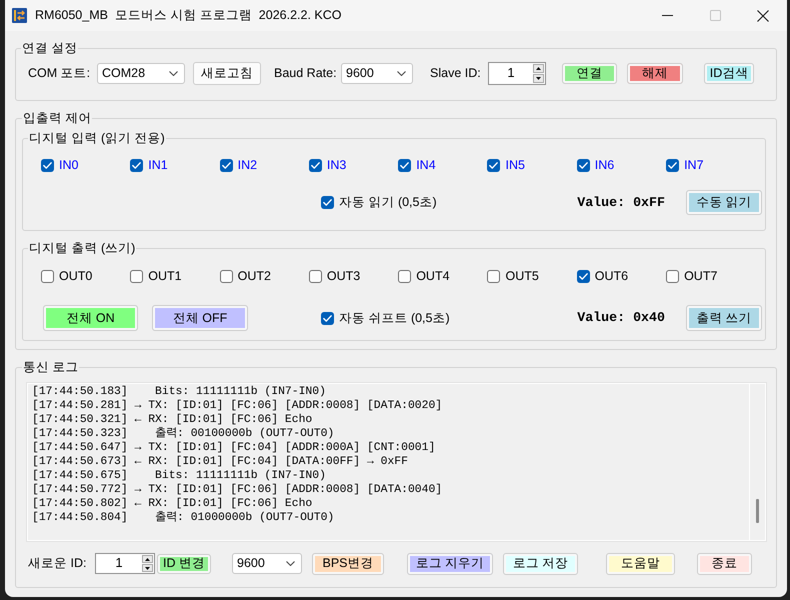  I want to click on exit-button: 종료, so click(724, 563).